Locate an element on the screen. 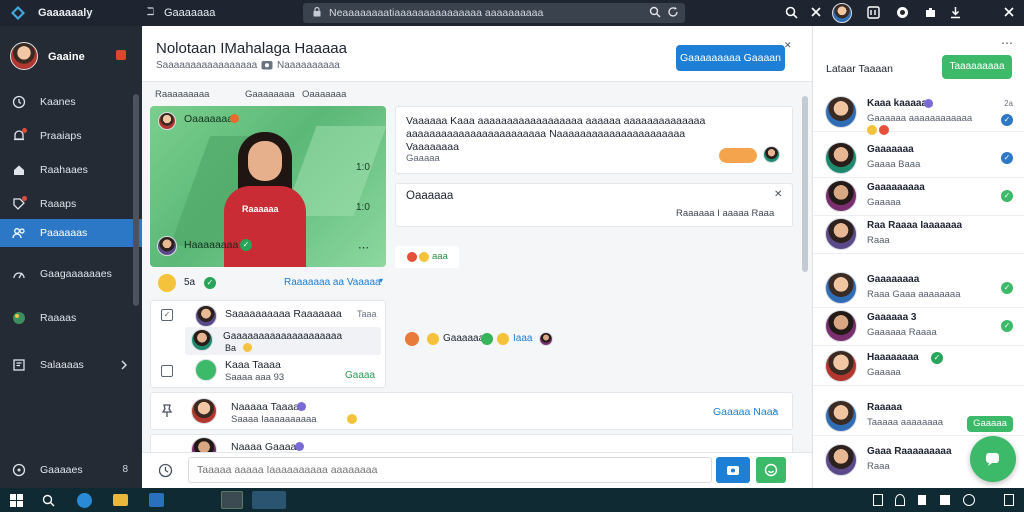 This screenshot has width=1024, height=512. address-bar: Neaaaaaaaatiaaaaaaaaaaaaaaa aaaaaaaaaa is located at coordinates (494, 13).